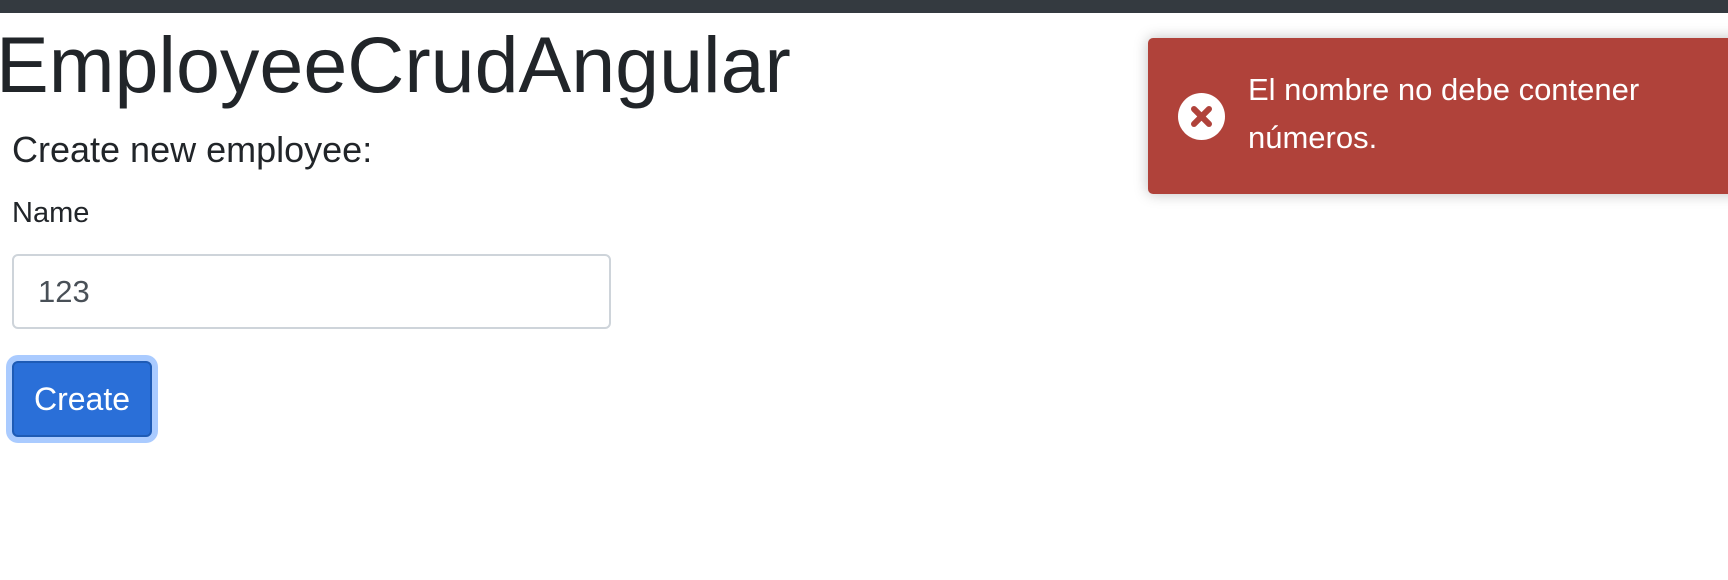 Image resolution: width=1728 pixels, height=580 pixels. I want to click on error-toast: El nombre no debe contener números., so click(1438, 116).